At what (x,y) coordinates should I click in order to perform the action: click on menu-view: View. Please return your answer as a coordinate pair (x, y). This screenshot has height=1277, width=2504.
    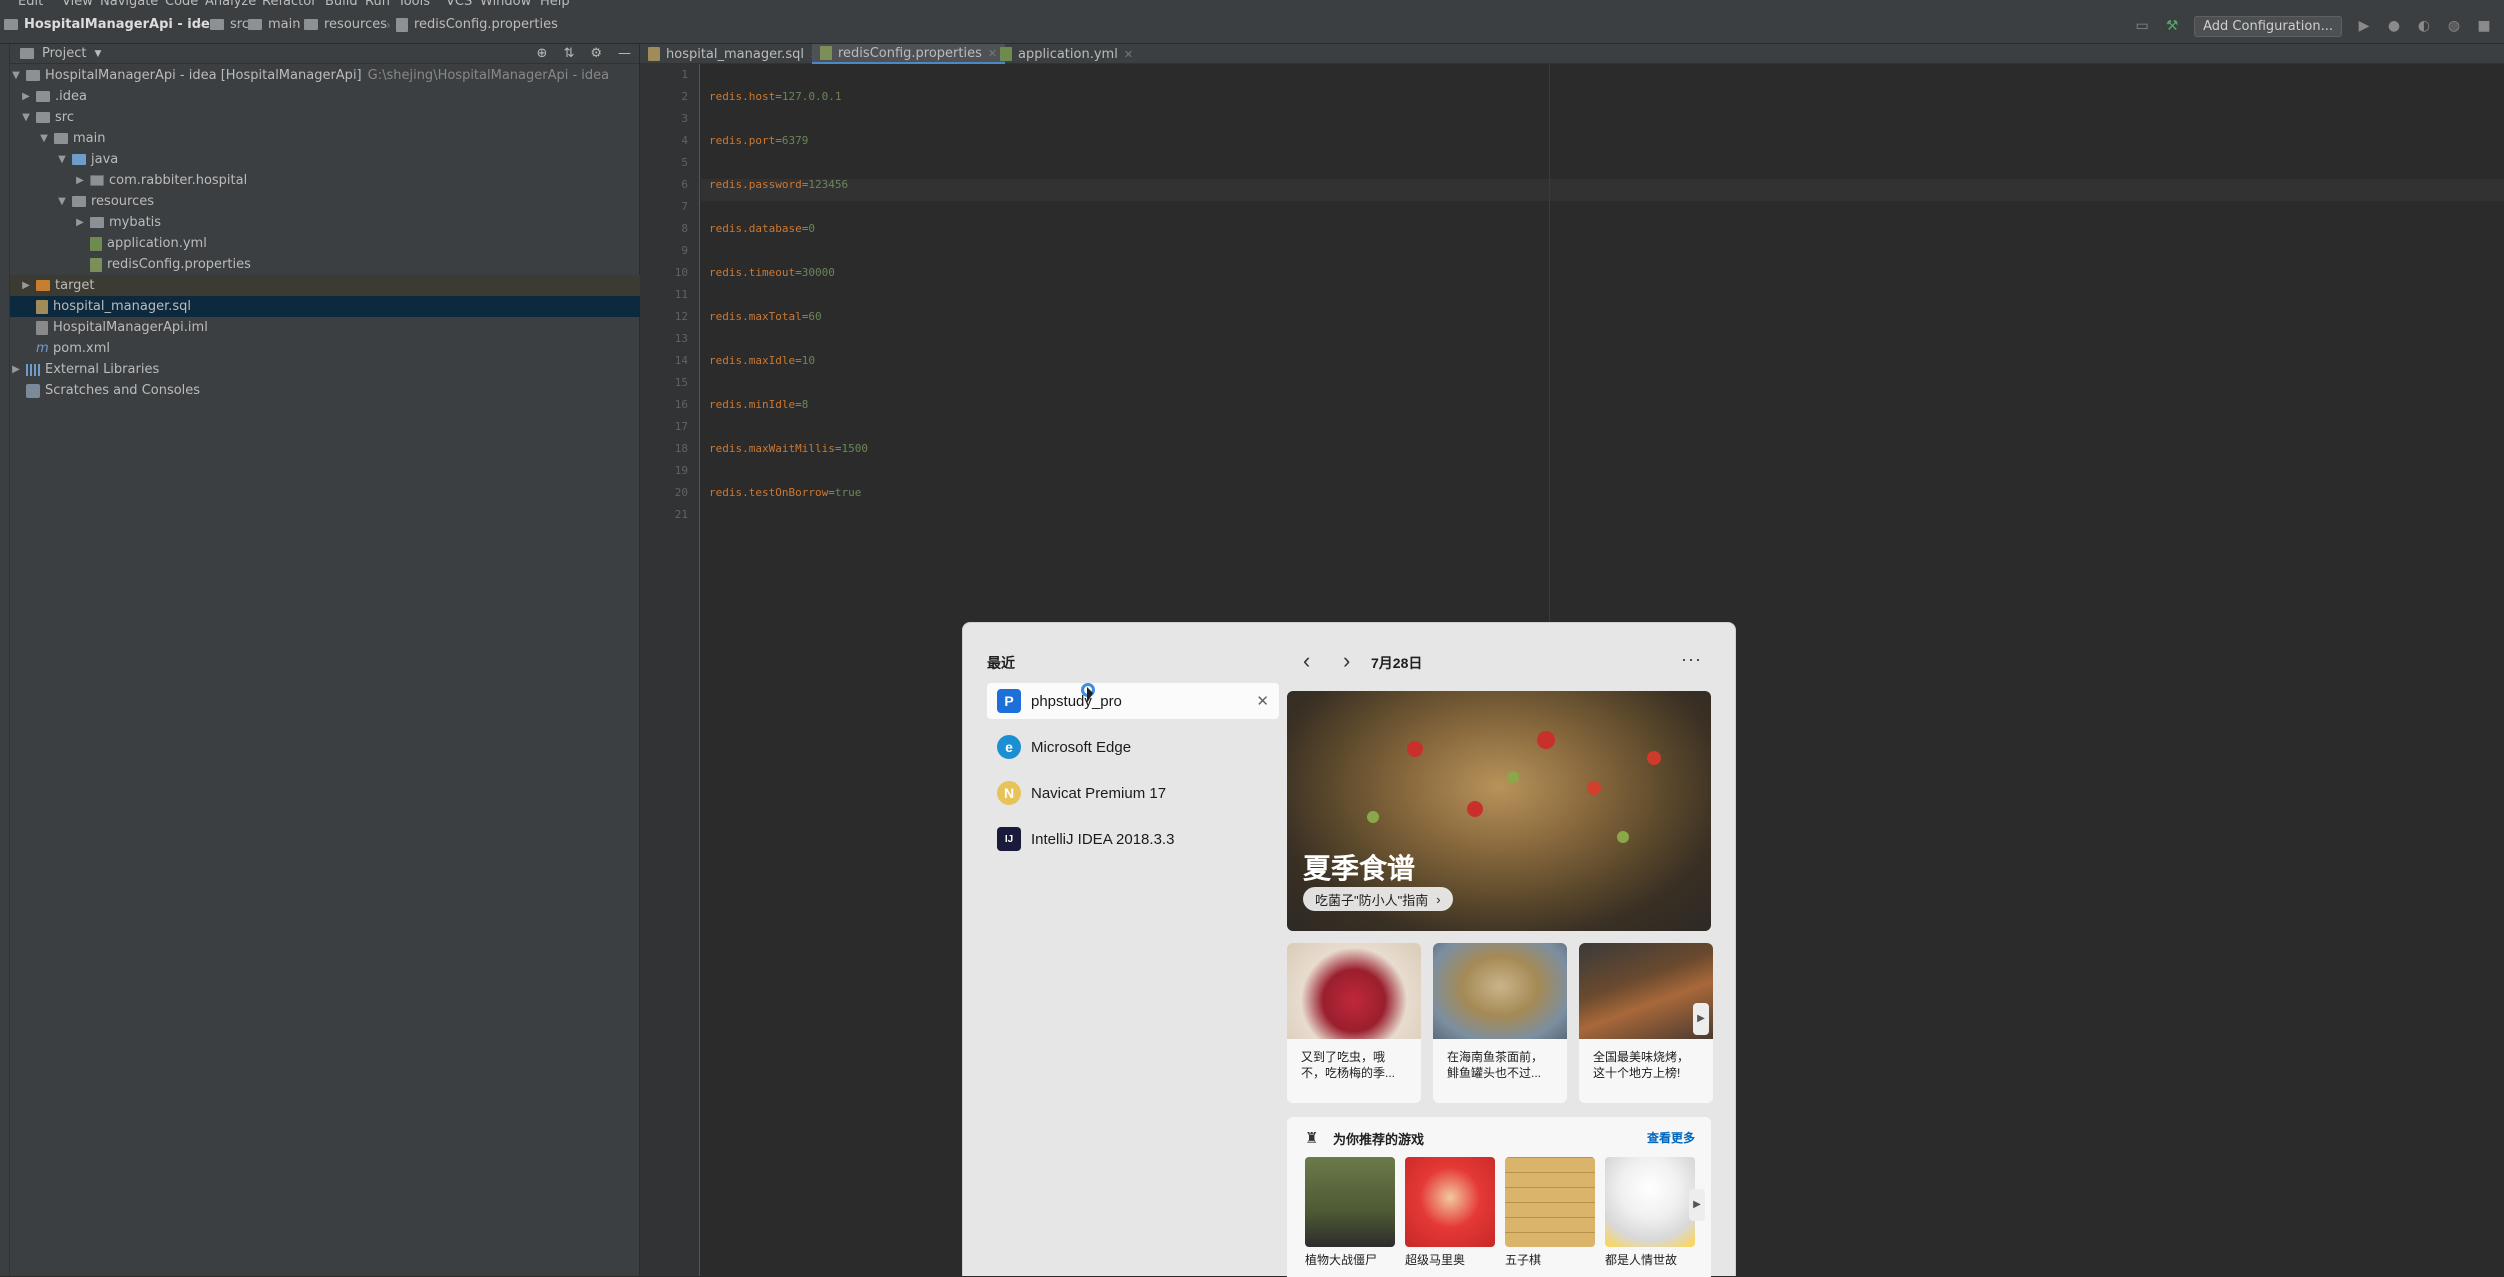
    Looking at the image, I should click on (77, 4).